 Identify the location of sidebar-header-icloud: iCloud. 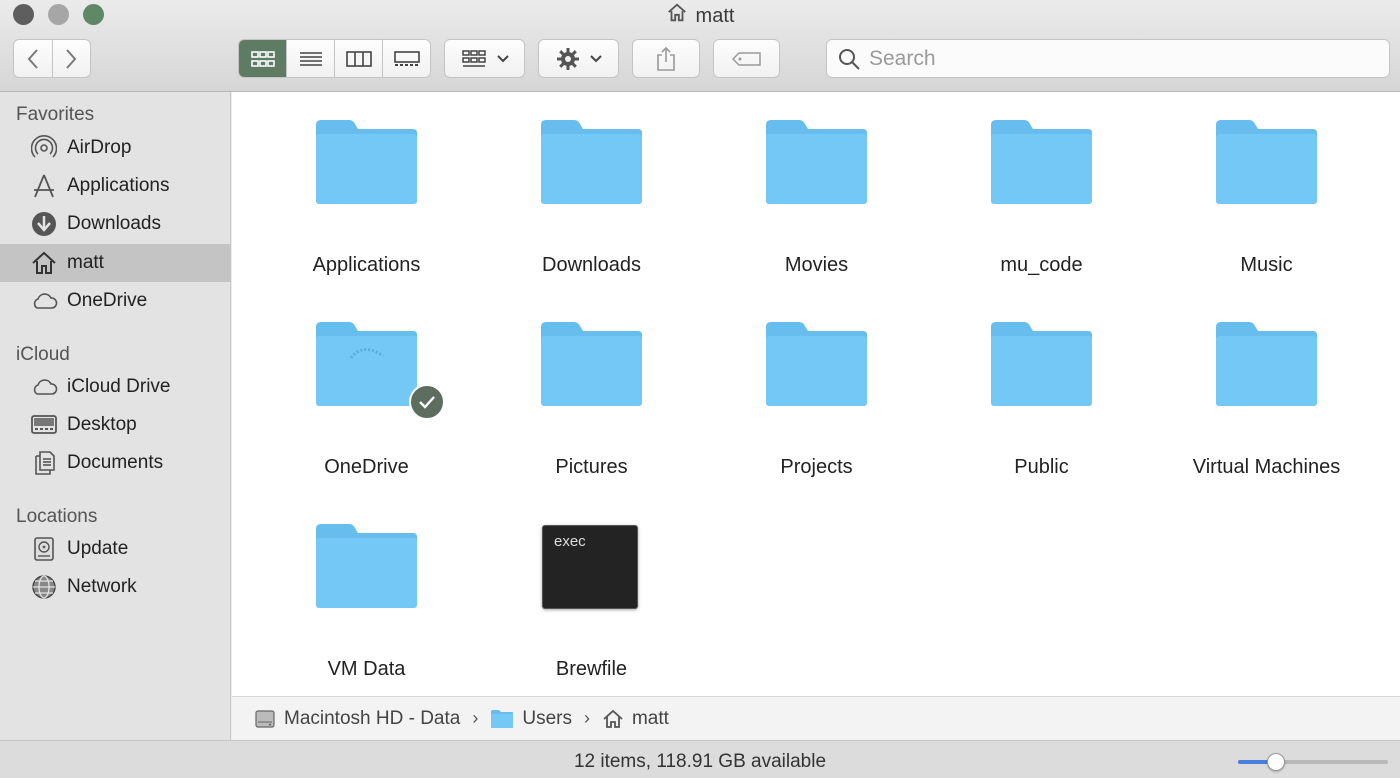
(43, 354).